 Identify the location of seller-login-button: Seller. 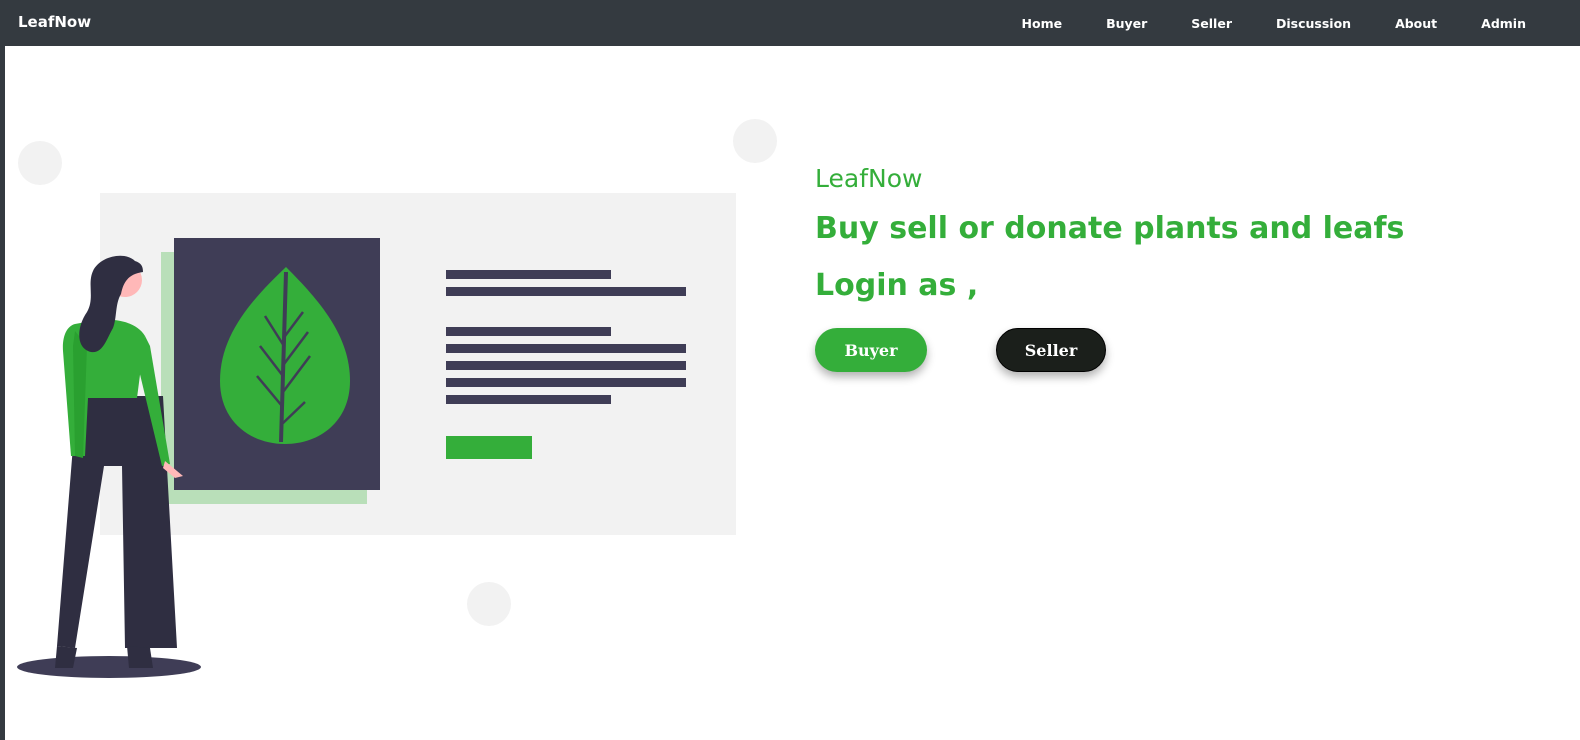
(1051, 350).